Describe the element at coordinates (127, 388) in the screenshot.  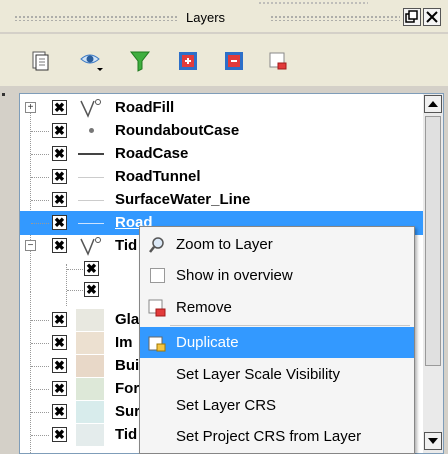
I see `layer-name: For` at that location.